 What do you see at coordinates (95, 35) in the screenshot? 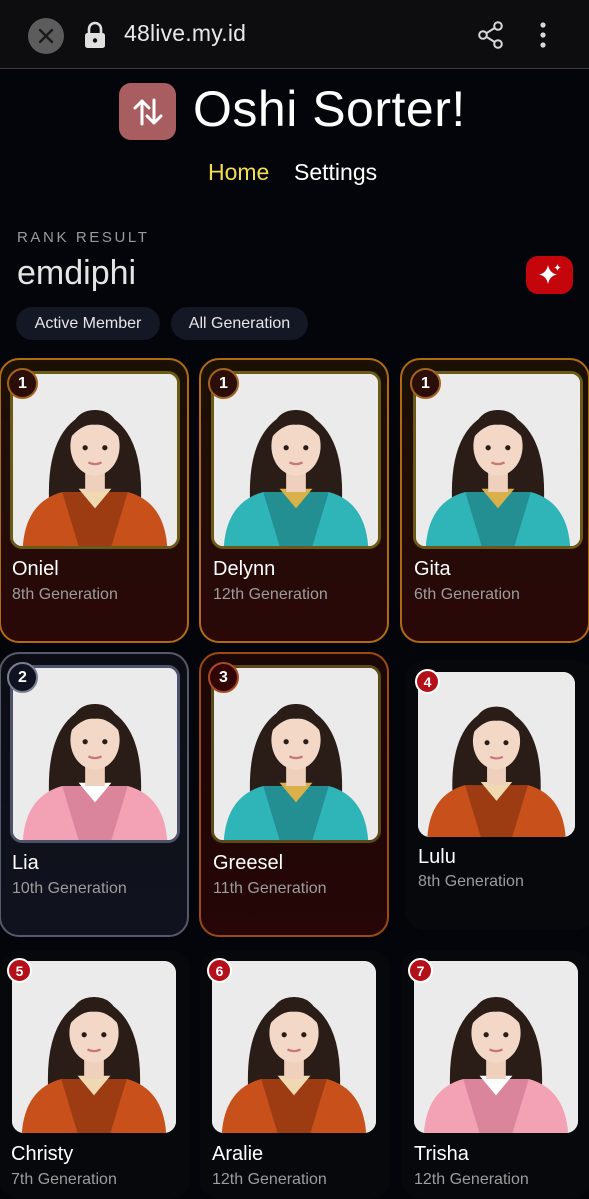
I see `lock-icon` at bounding box center [95, 35].